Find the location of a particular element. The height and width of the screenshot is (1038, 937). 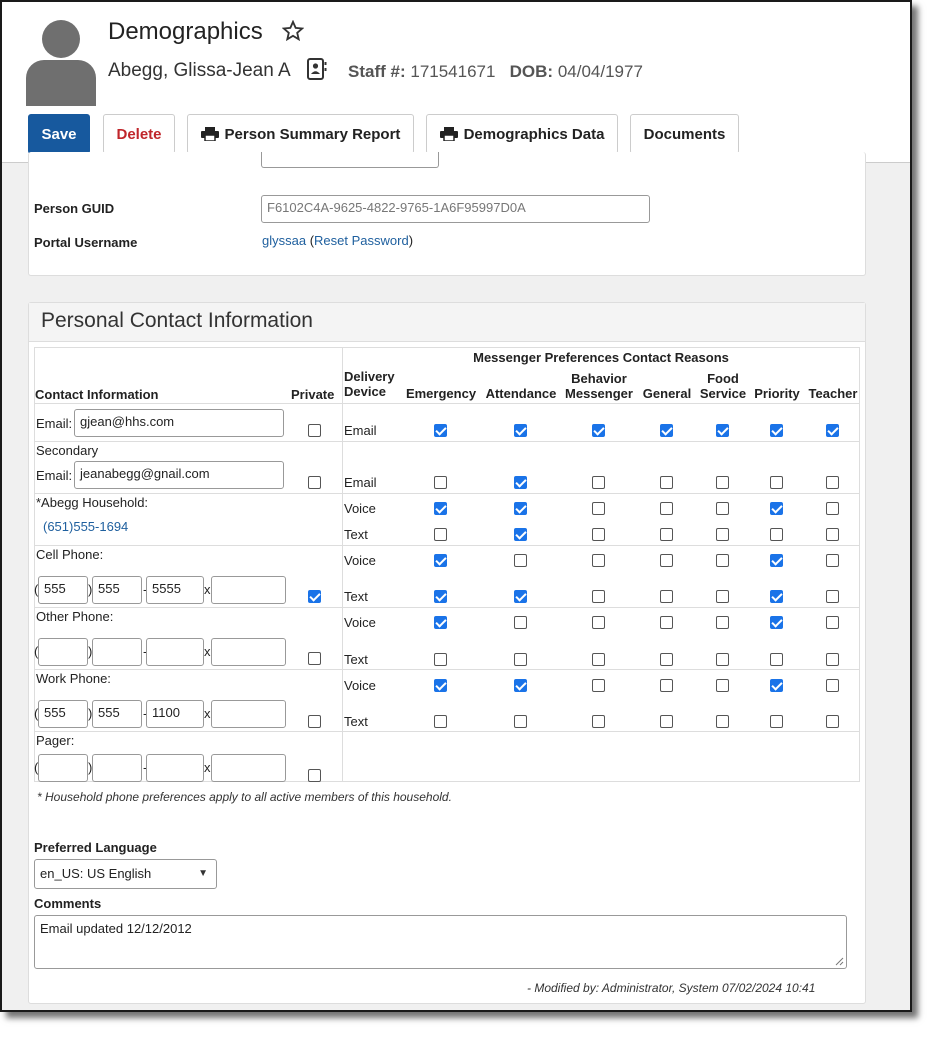

cell-extension-input is located at coordinates (248, 590).